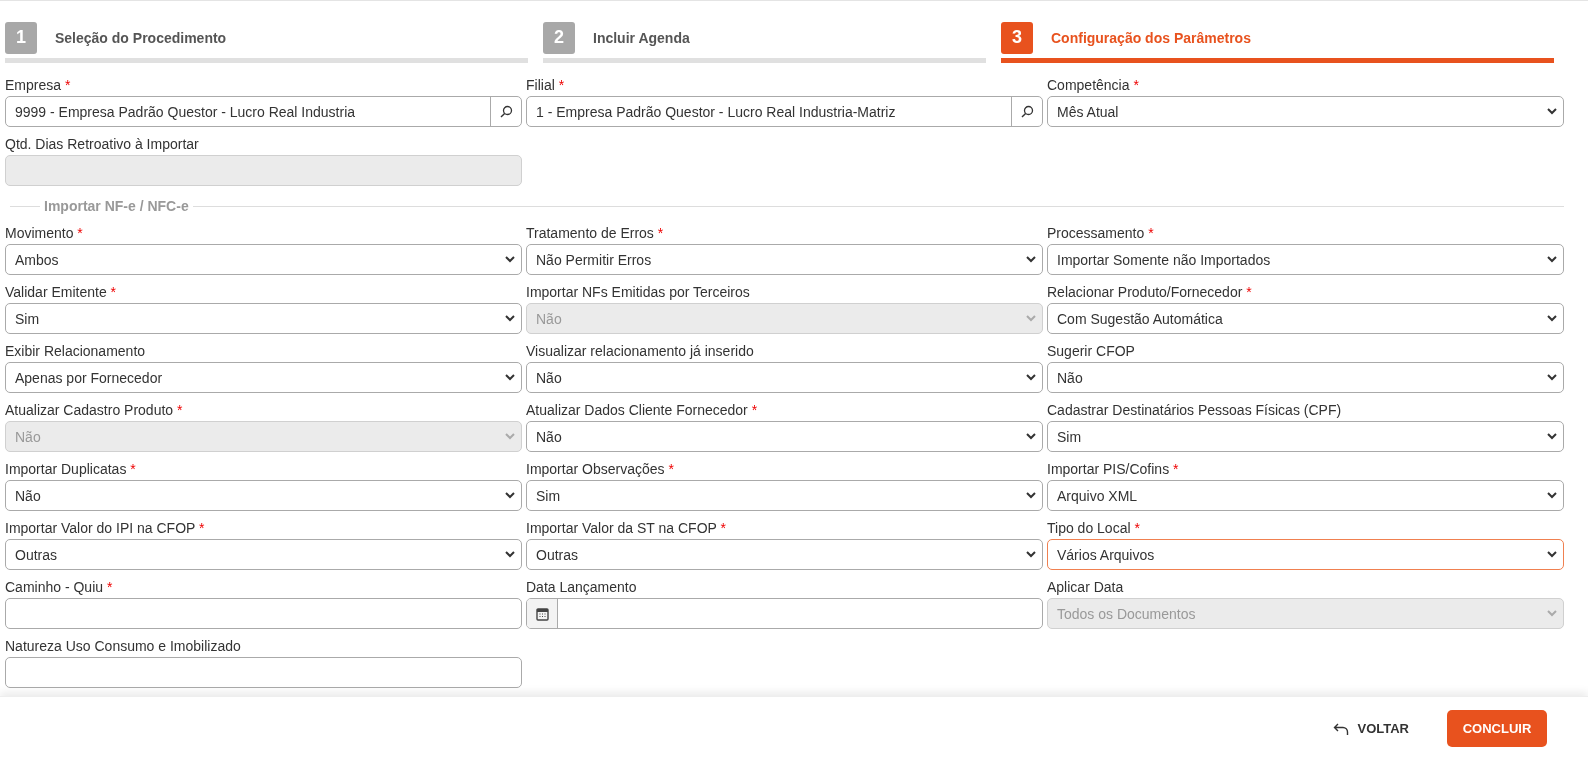  Describe the element at coordinates (546, 85) in the screenshot. I see `field-label: Filial *` at that location.